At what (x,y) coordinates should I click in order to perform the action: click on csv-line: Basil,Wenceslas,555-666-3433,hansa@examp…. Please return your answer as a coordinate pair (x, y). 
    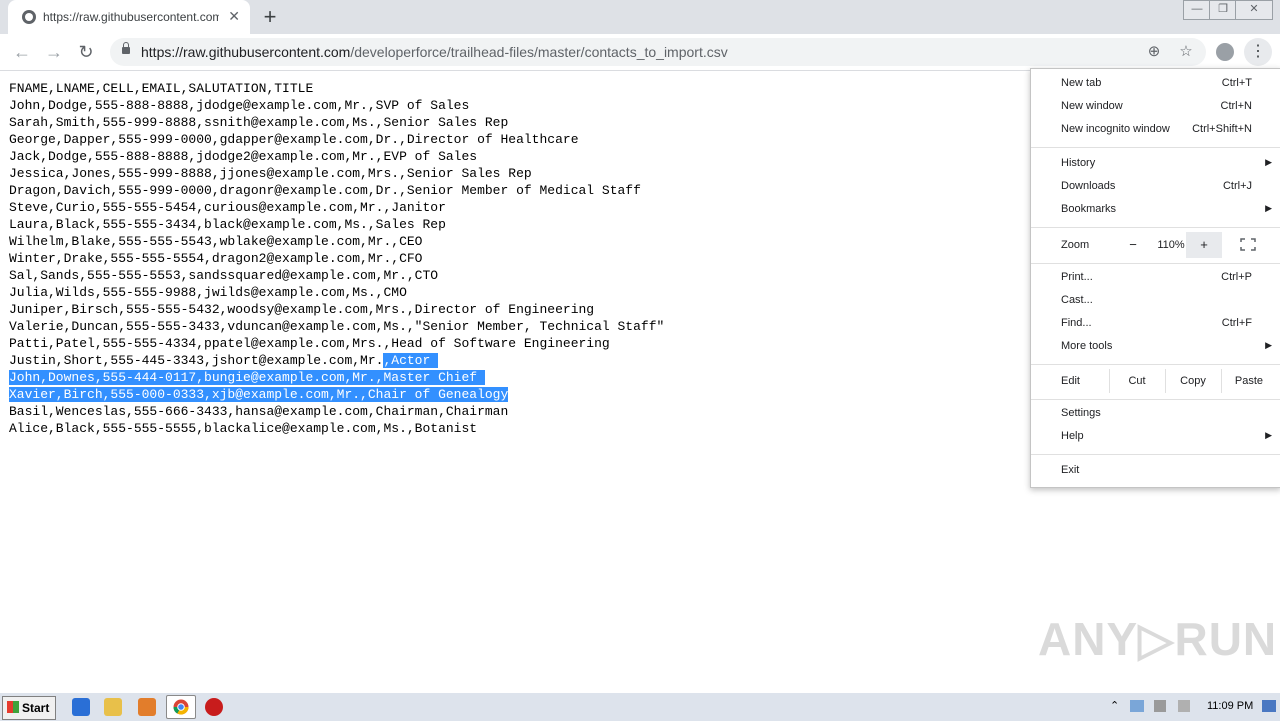
    Looking at the image, I should click on (259, 411).